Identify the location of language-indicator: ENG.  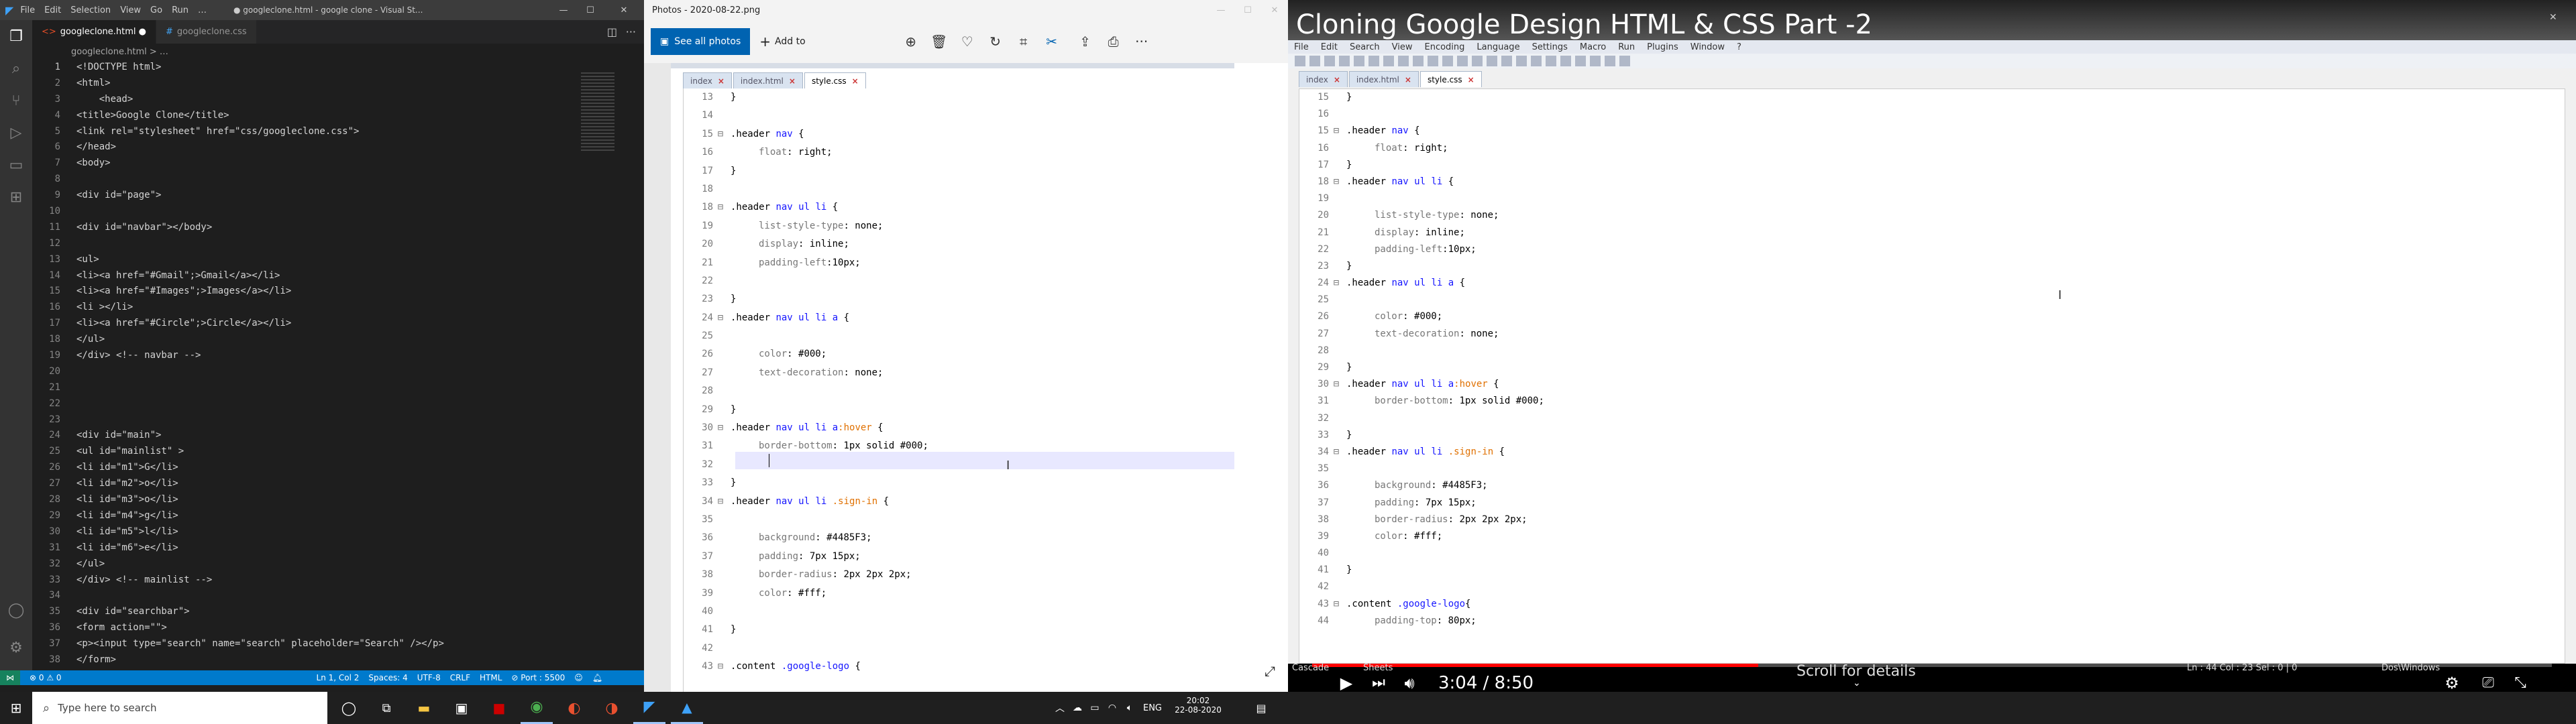
(1152, 708).